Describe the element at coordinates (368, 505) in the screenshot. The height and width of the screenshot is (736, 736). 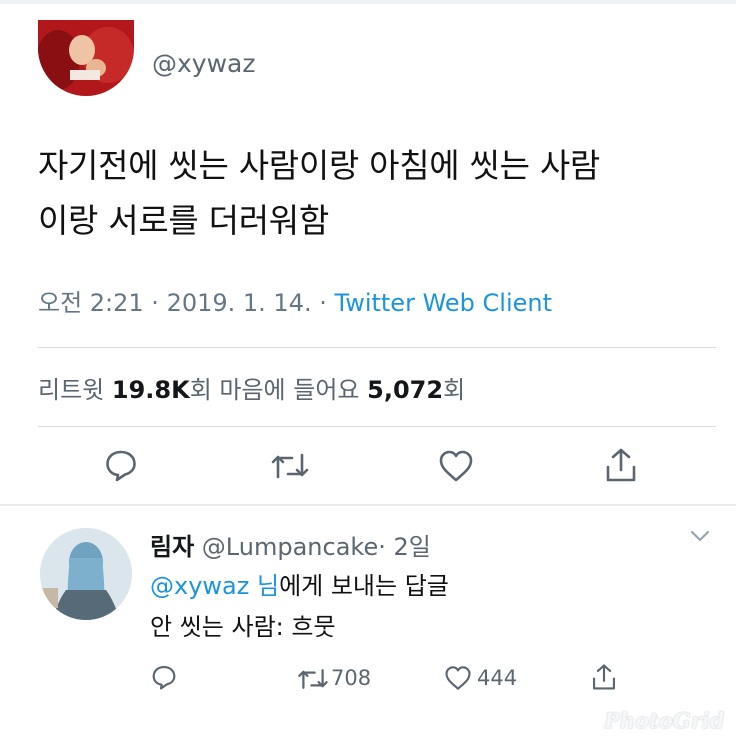
I see `section-divider` at that location.